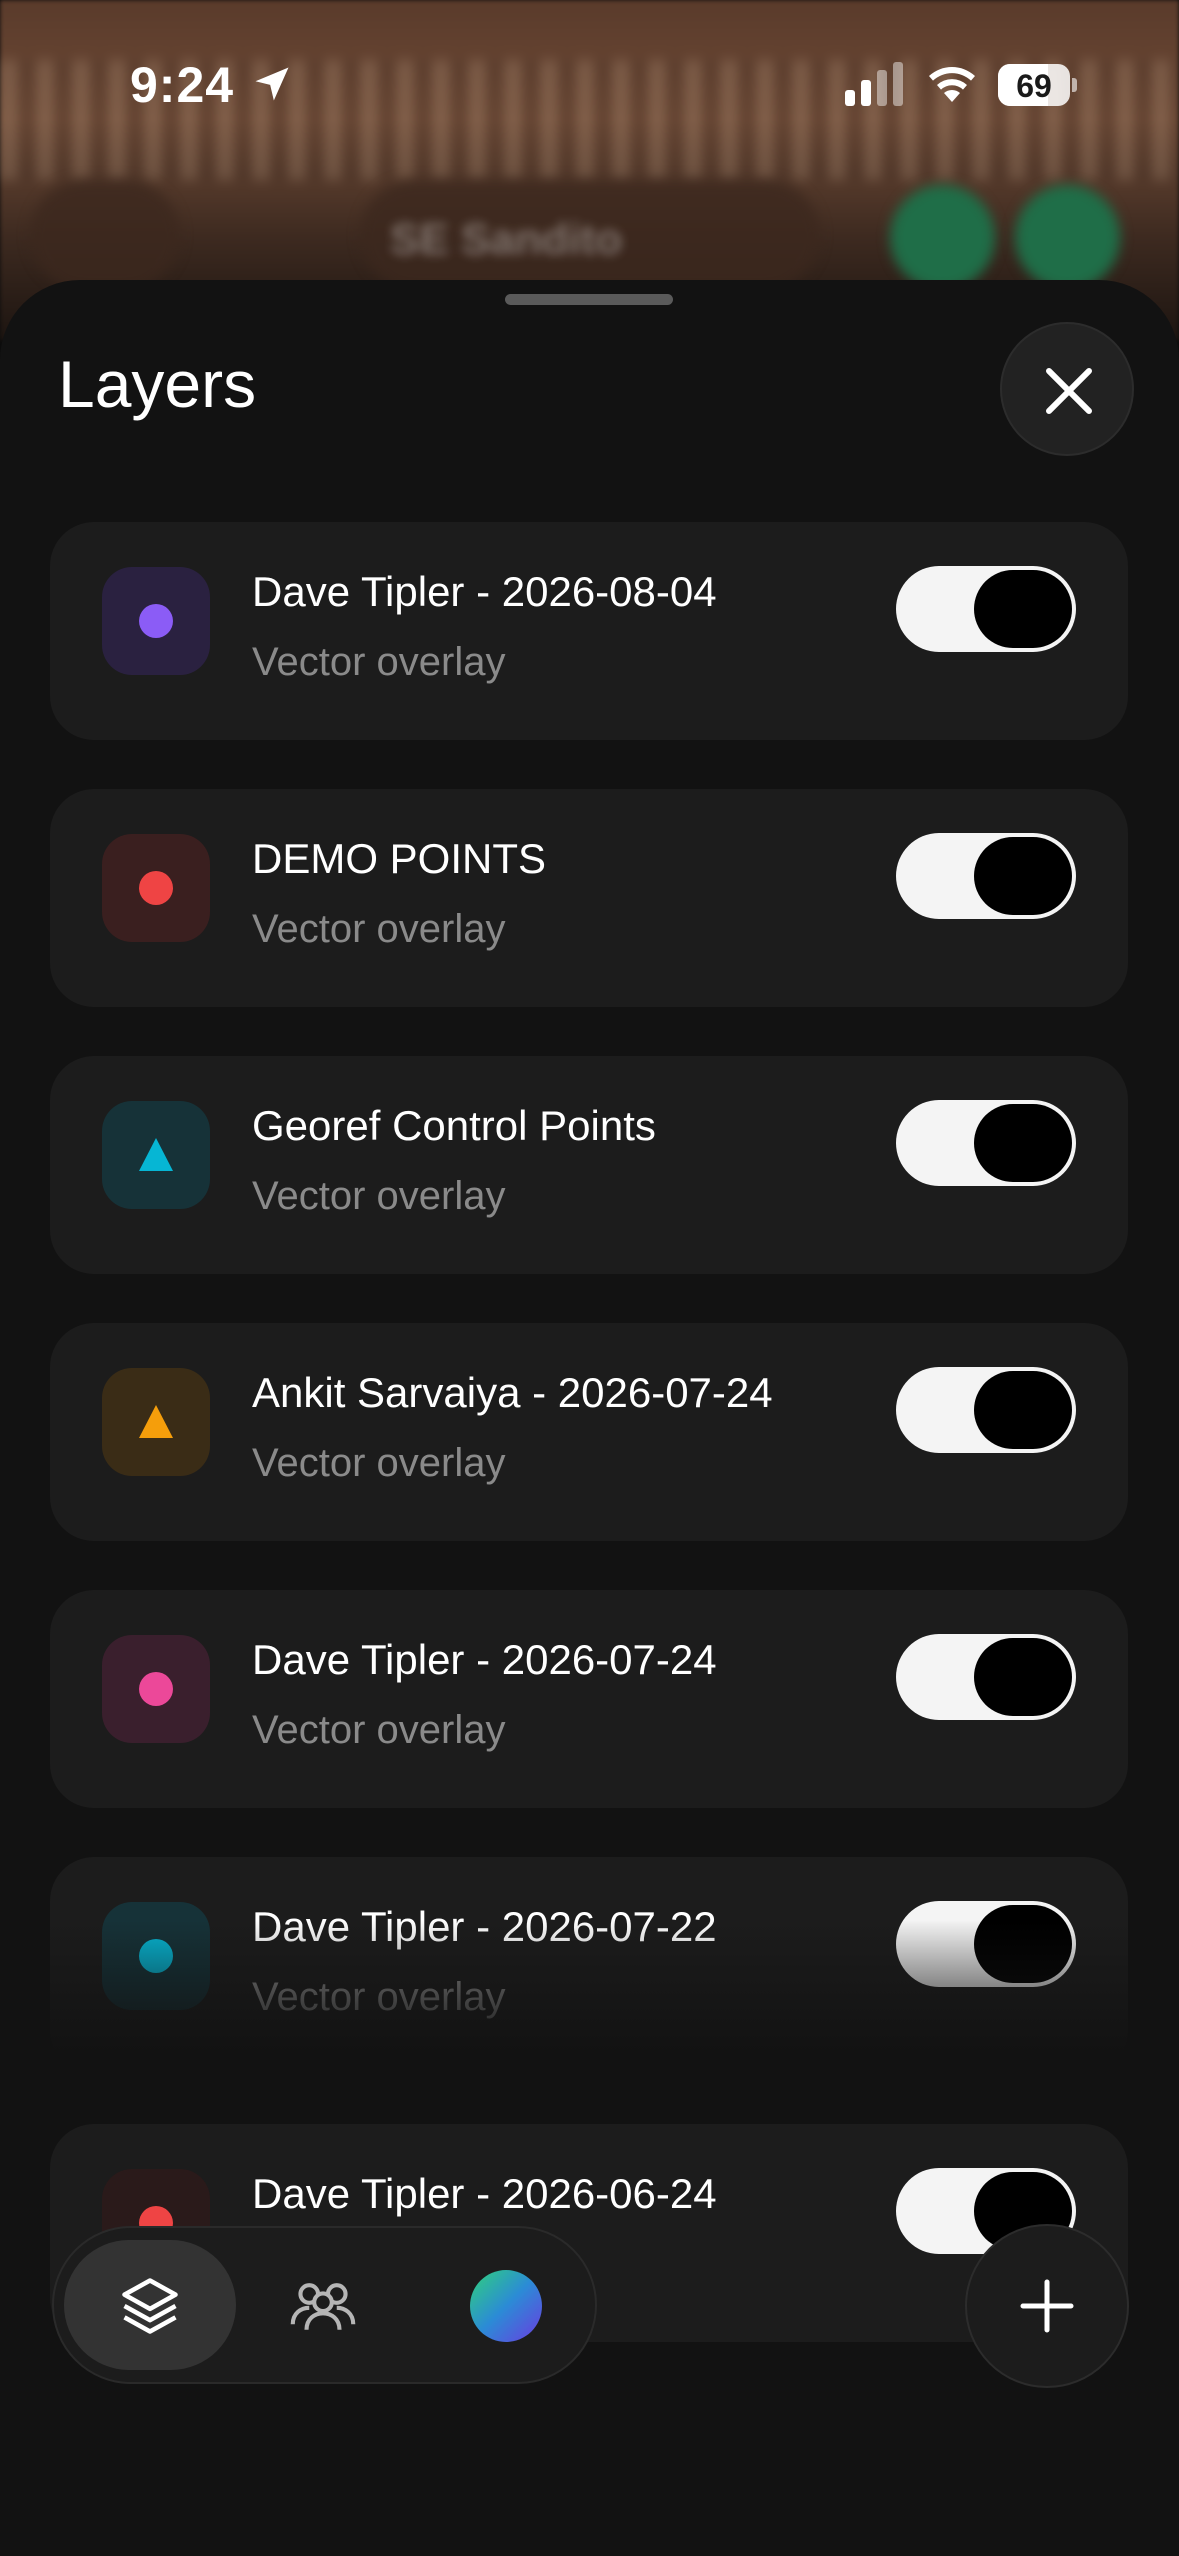  I want to click on layers-icon, so click(150, 2306).